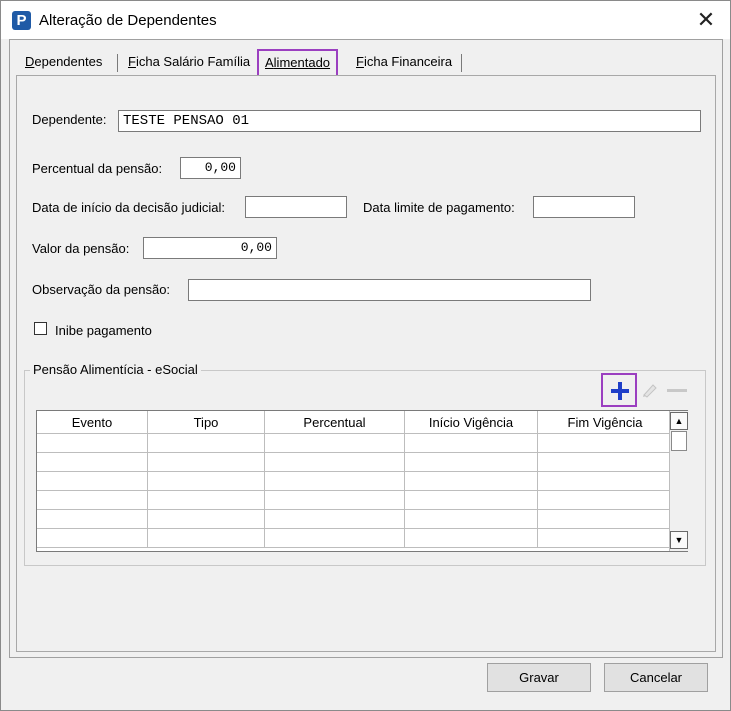 This screenshot has width=731, height=711. What do you see at coordinates (539, 677) in the screenshot?
I see `gravar-button: Gravar` at bounding box center [539, 677].